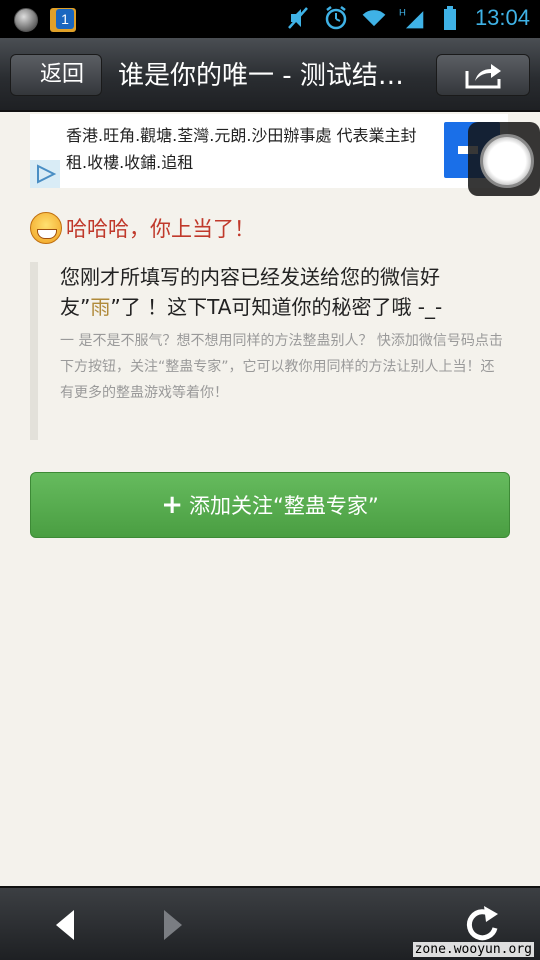  I want to click on ad-play-icon, so click(45, 174).